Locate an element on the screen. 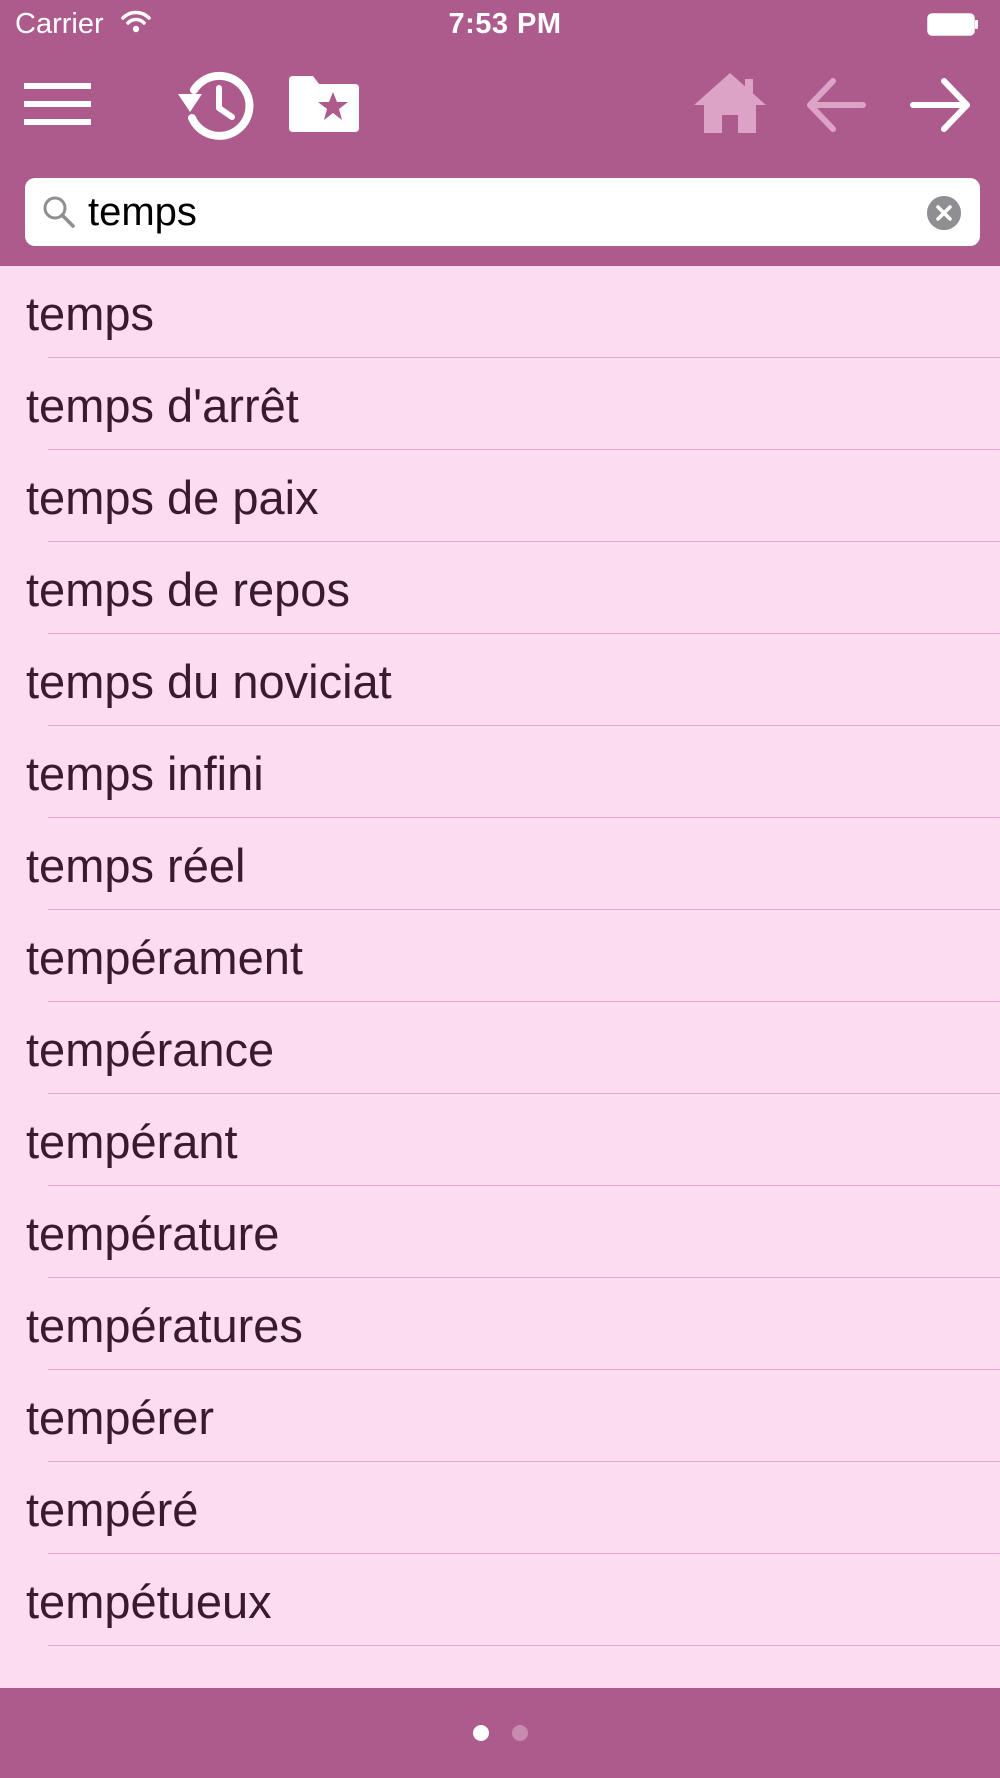 The image size is (1000, 1778). list-item-label: temps réel is located at coordinates (136, 865).